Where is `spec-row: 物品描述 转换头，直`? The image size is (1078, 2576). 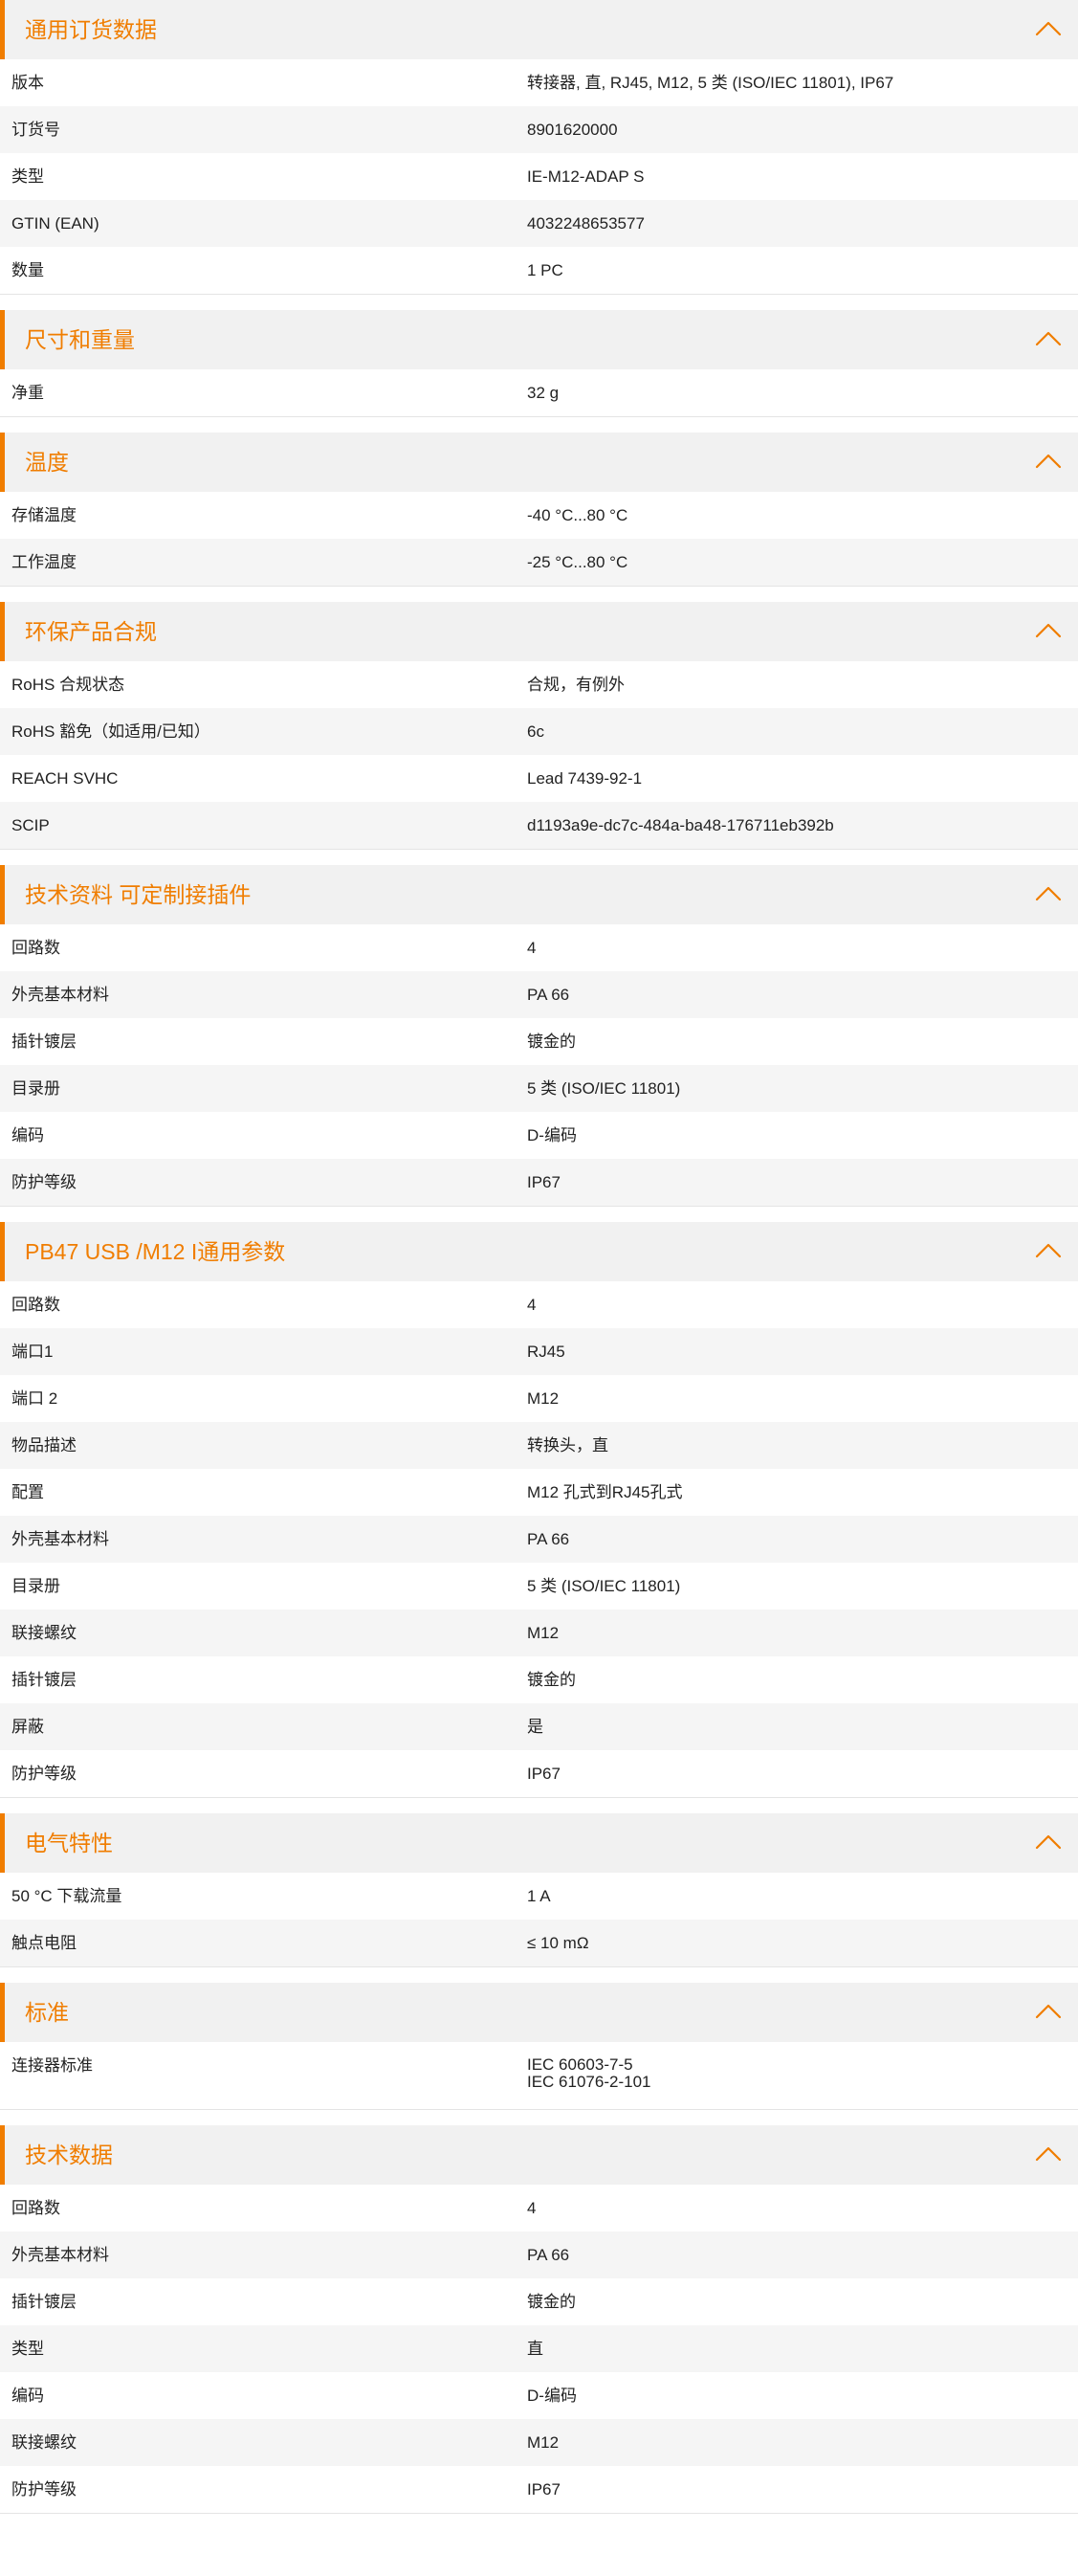 spec-row: 物品描述 转换头，直 is located at coordinates (539, 1445).